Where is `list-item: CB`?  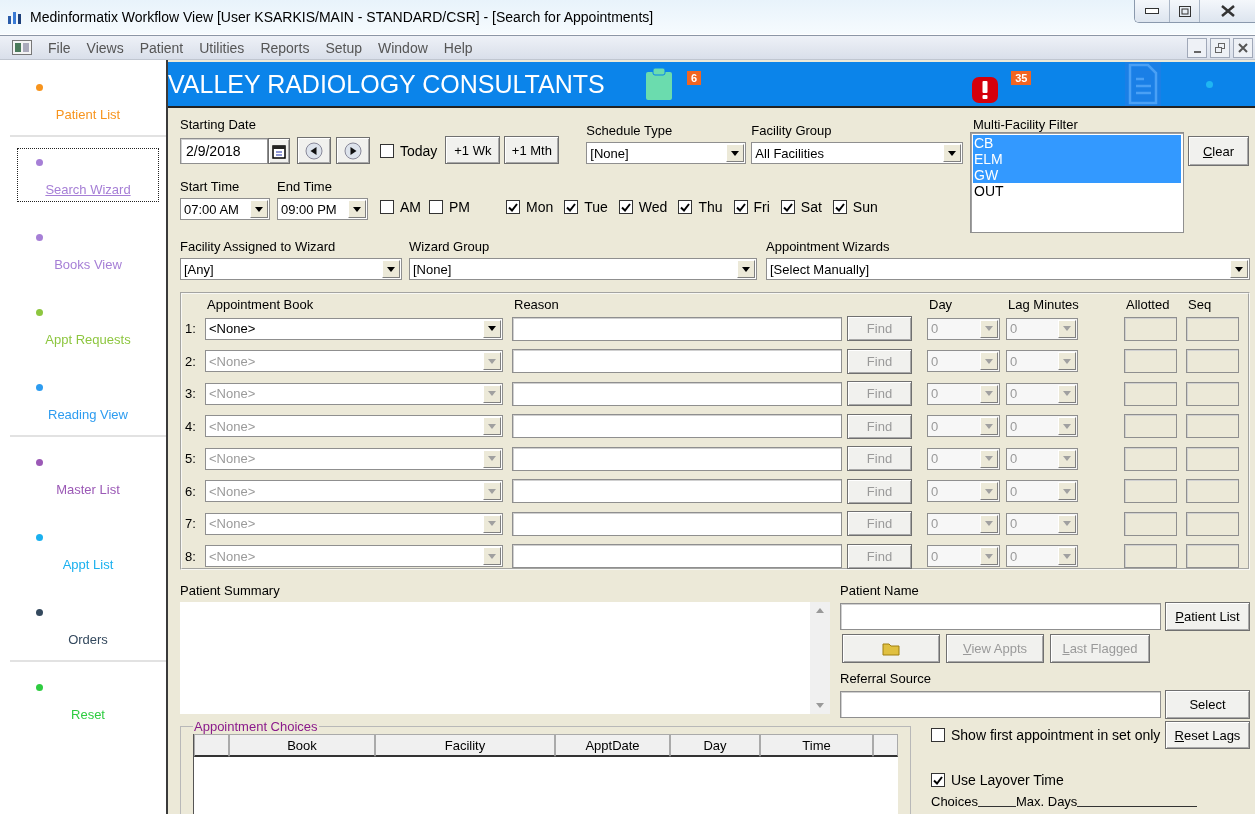 list-item: CB is located at coordinates (1077, 143).